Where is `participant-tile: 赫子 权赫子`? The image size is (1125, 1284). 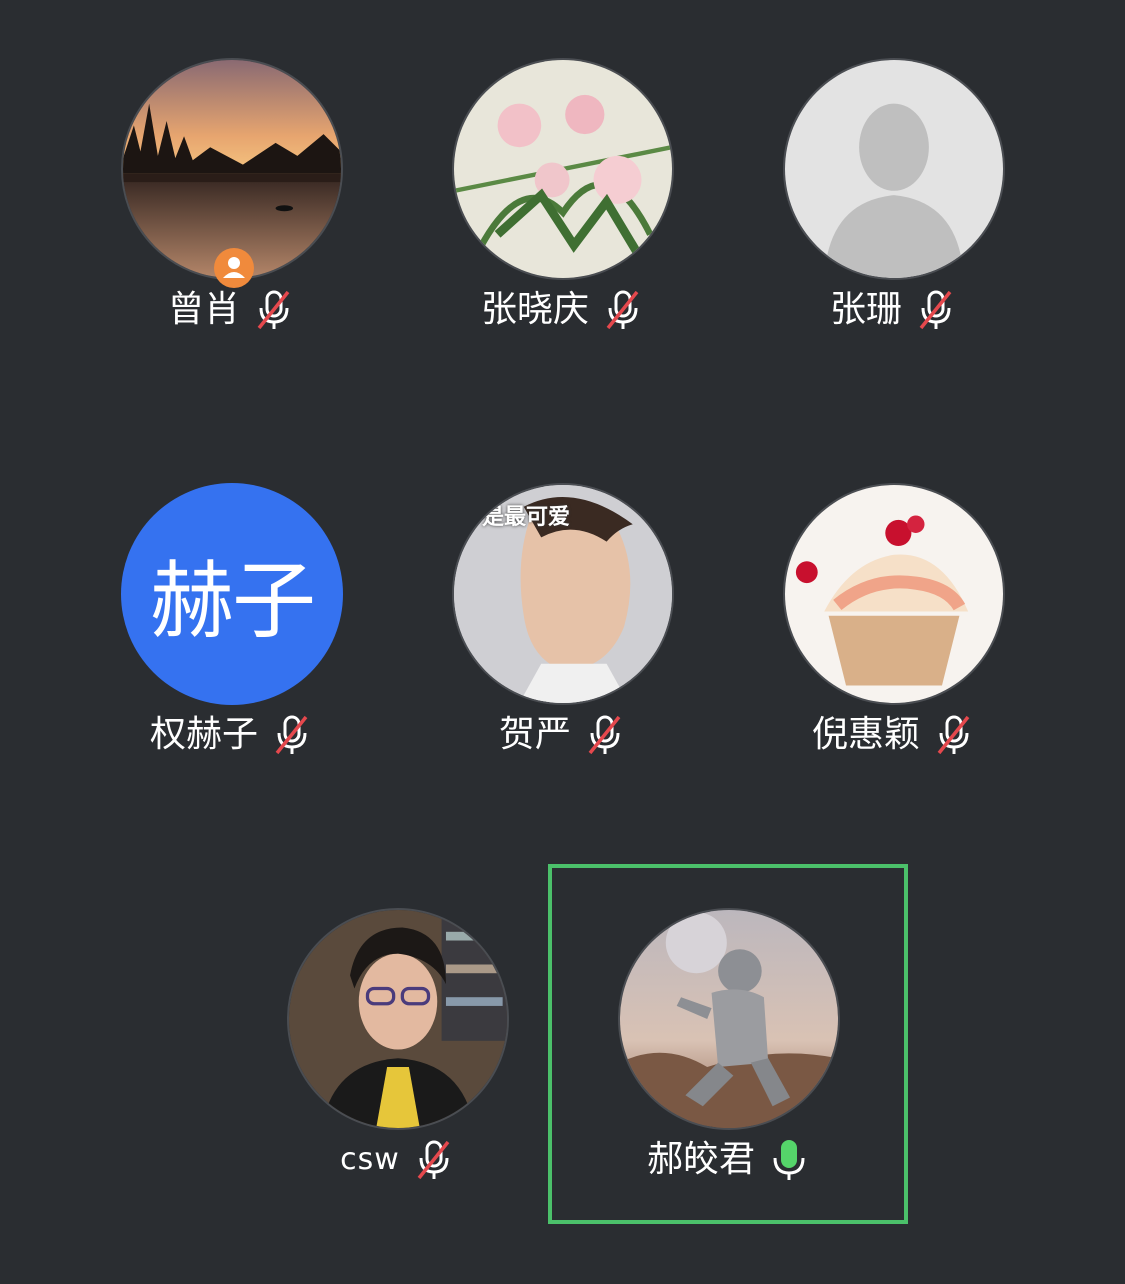 participant-tile: 赫子 权赫子 is located at coordinates (231, 663).